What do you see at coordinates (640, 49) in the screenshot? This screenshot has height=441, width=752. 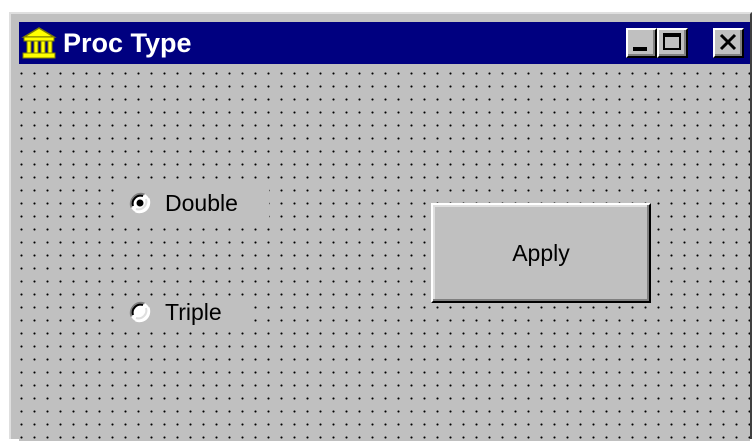 I see `minimize-icon` at bounding box center [640, 49].